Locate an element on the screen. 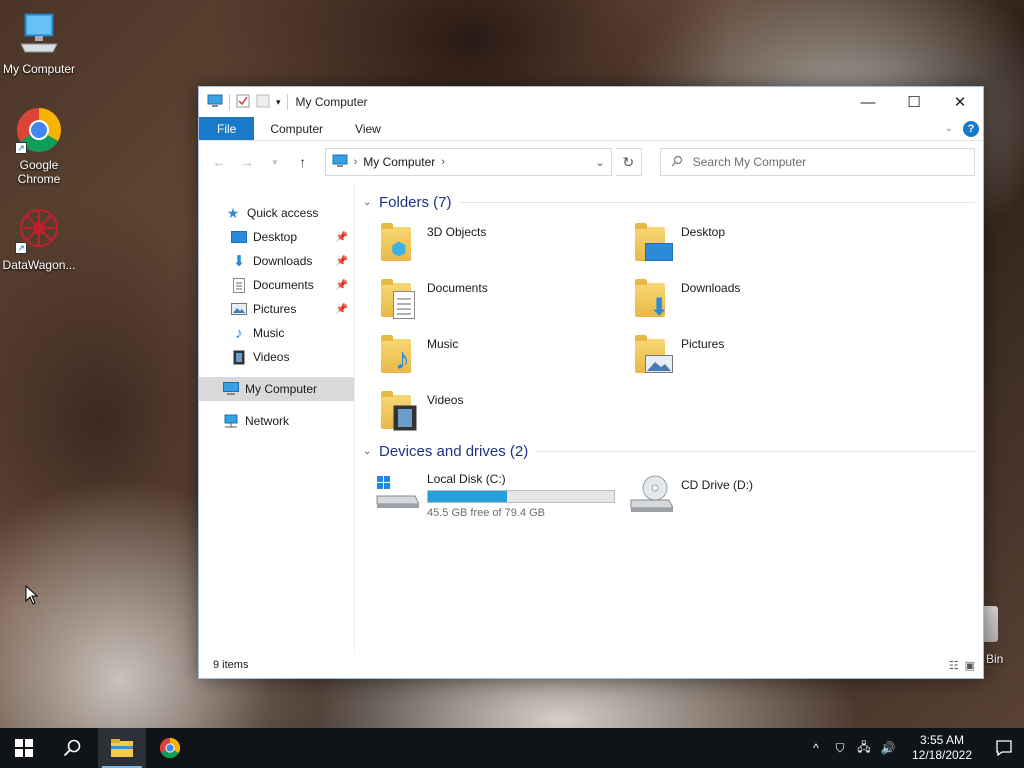 The height and width of the screenshot is (768, 1024). desktop-icon-google-chrome: ↗ Google Chrome is located at coordinates (39, 146).